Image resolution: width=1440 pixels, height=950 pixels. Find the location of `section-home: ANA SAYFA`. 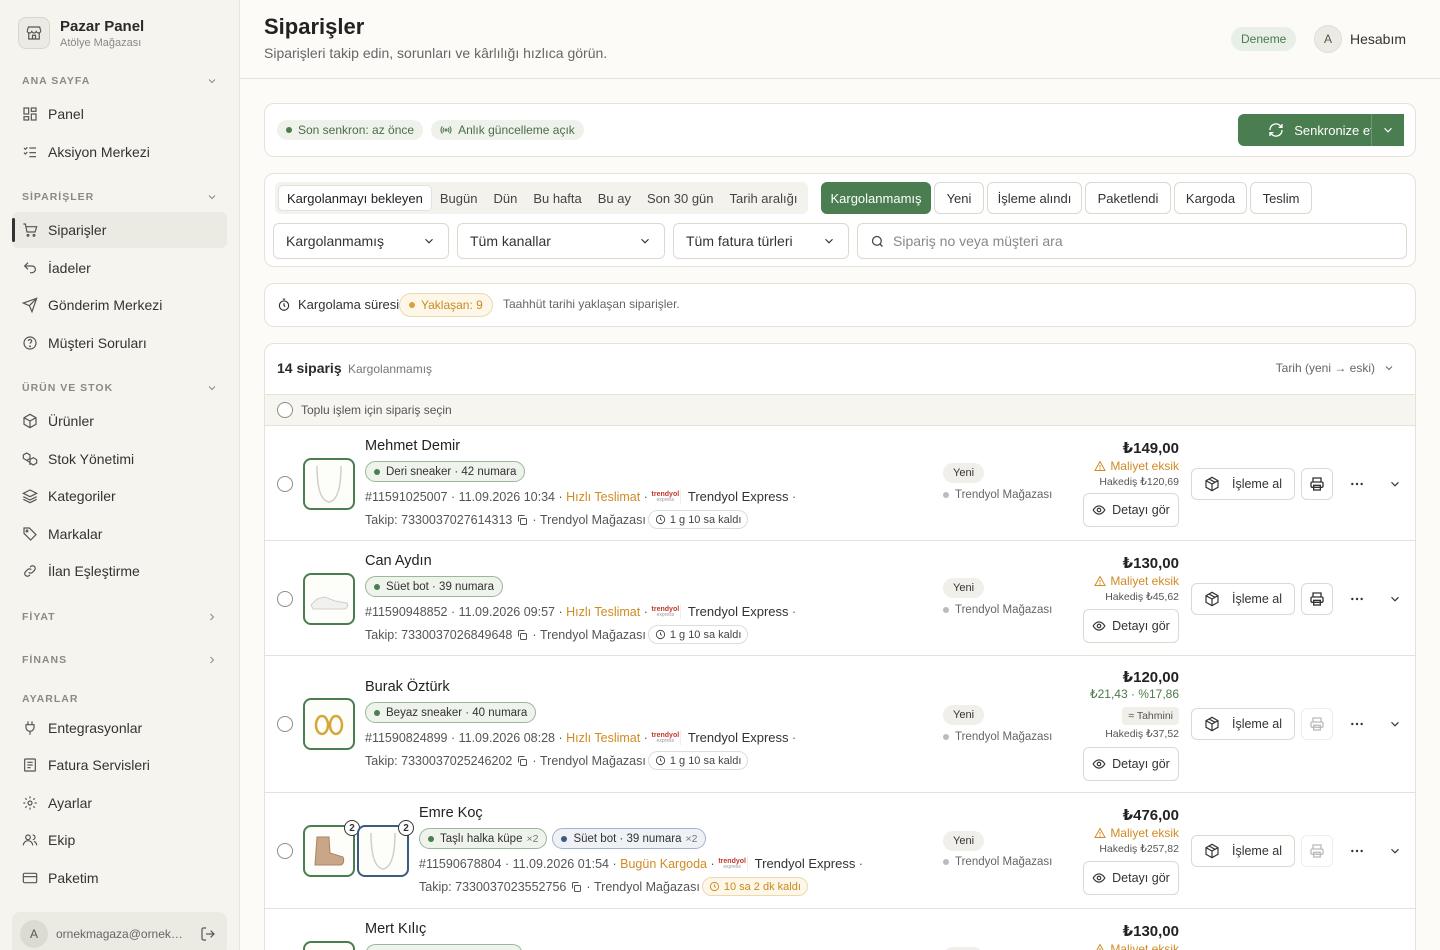

section-home: ANA SAYFA is located at coordinates (120, 81).